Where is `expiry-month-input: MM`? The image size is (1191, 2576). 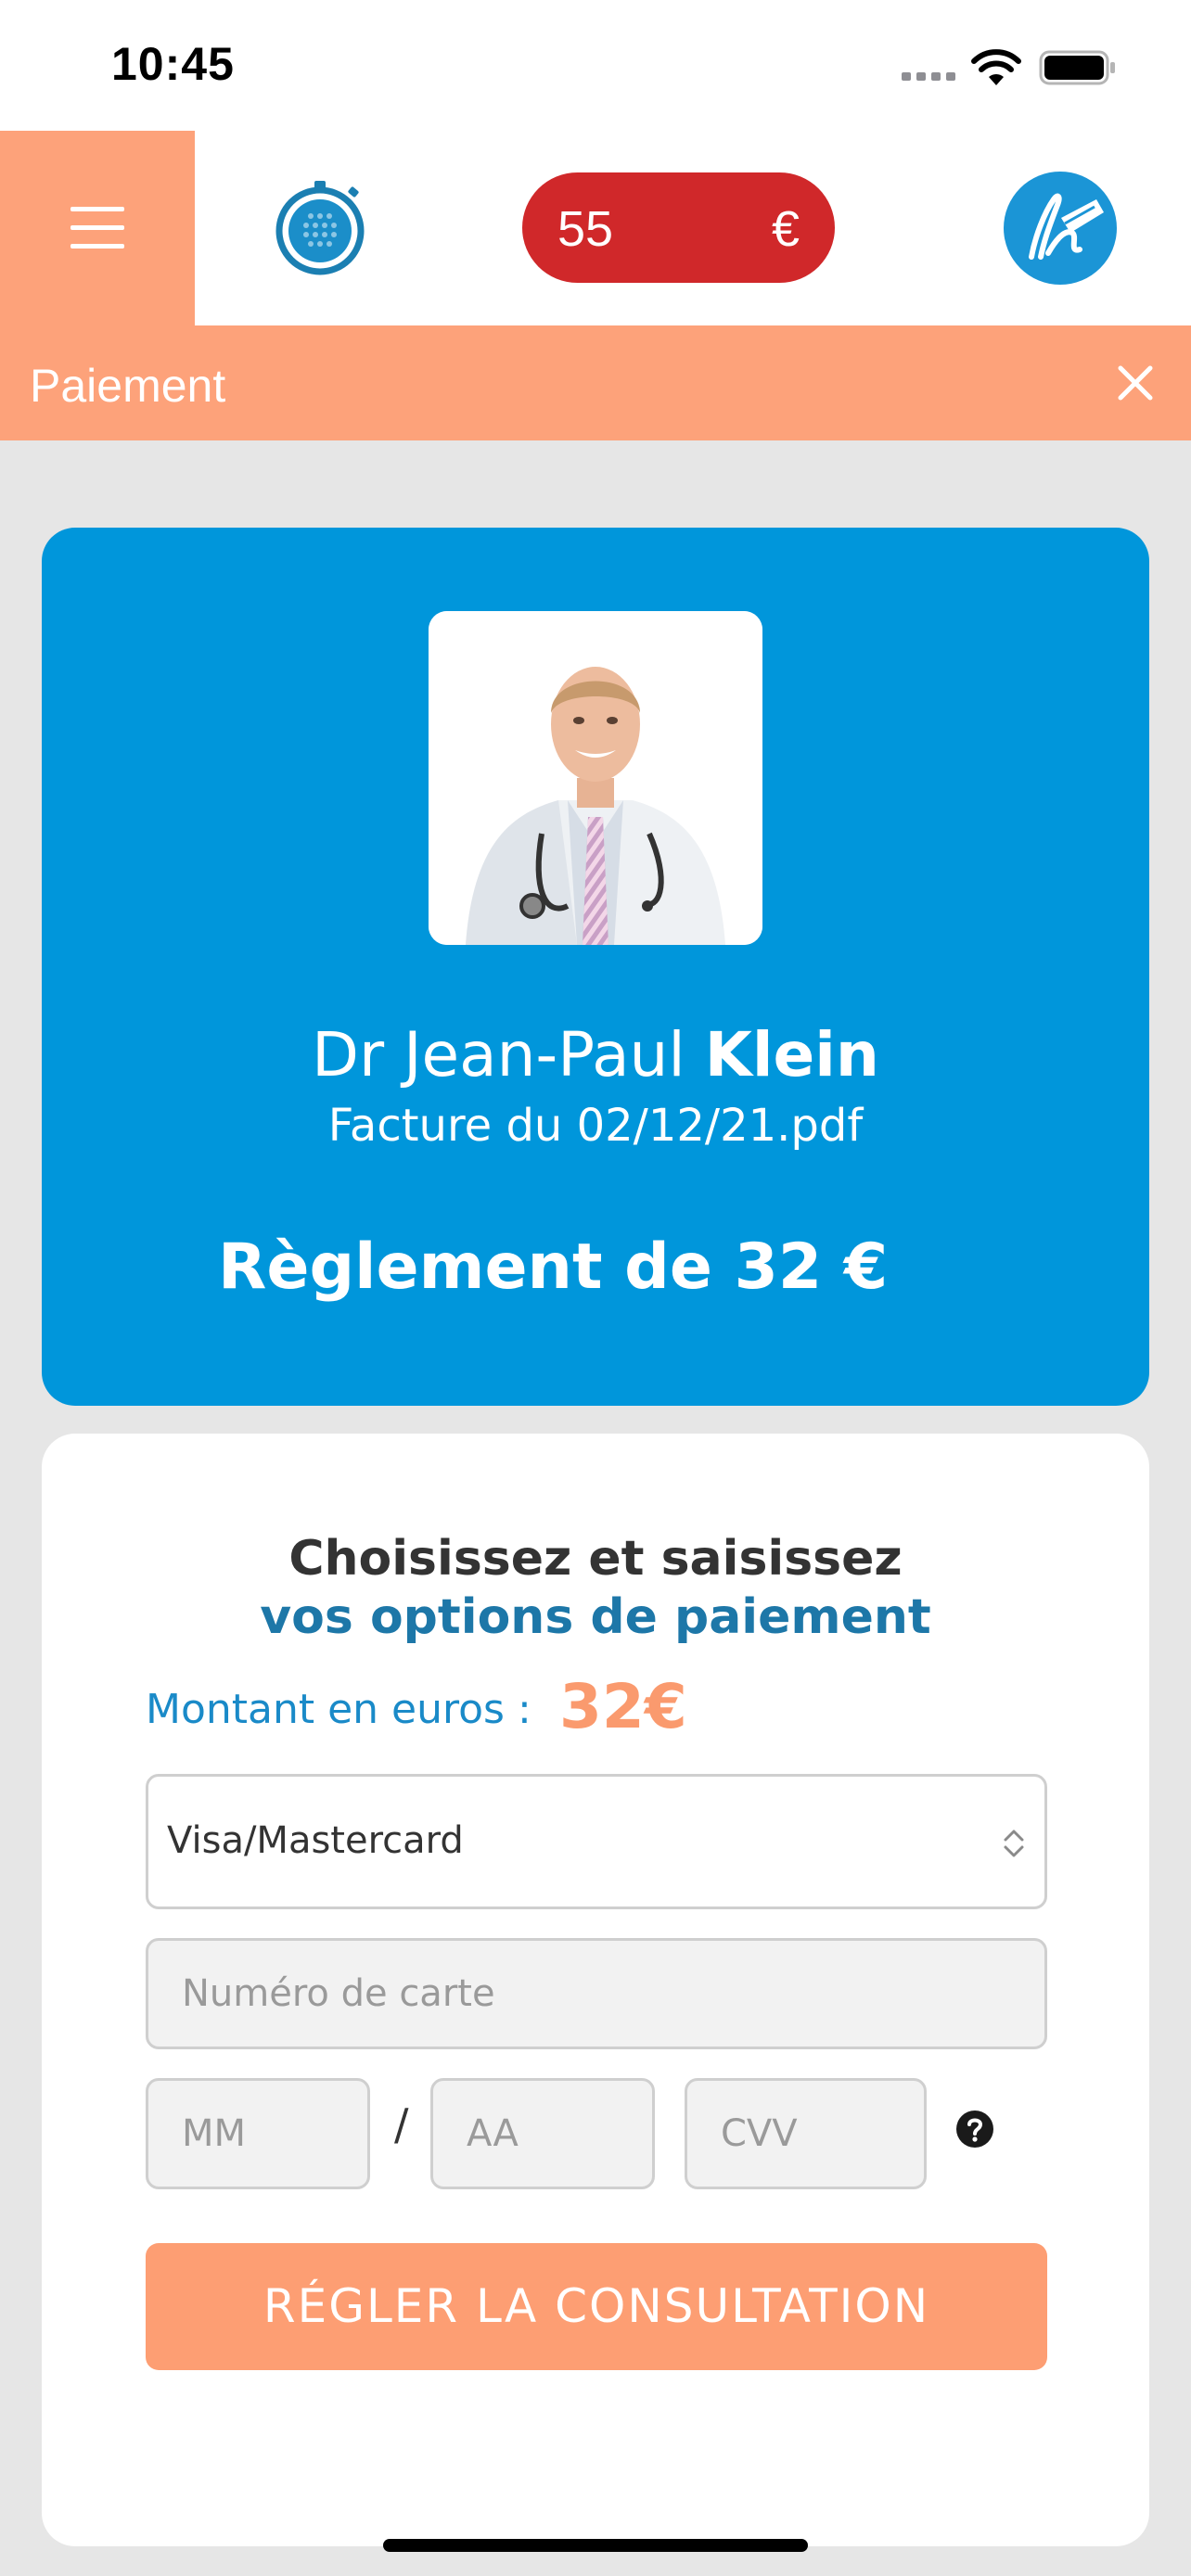 expiry-month-input: MM is located at coordinates (258, 2133).